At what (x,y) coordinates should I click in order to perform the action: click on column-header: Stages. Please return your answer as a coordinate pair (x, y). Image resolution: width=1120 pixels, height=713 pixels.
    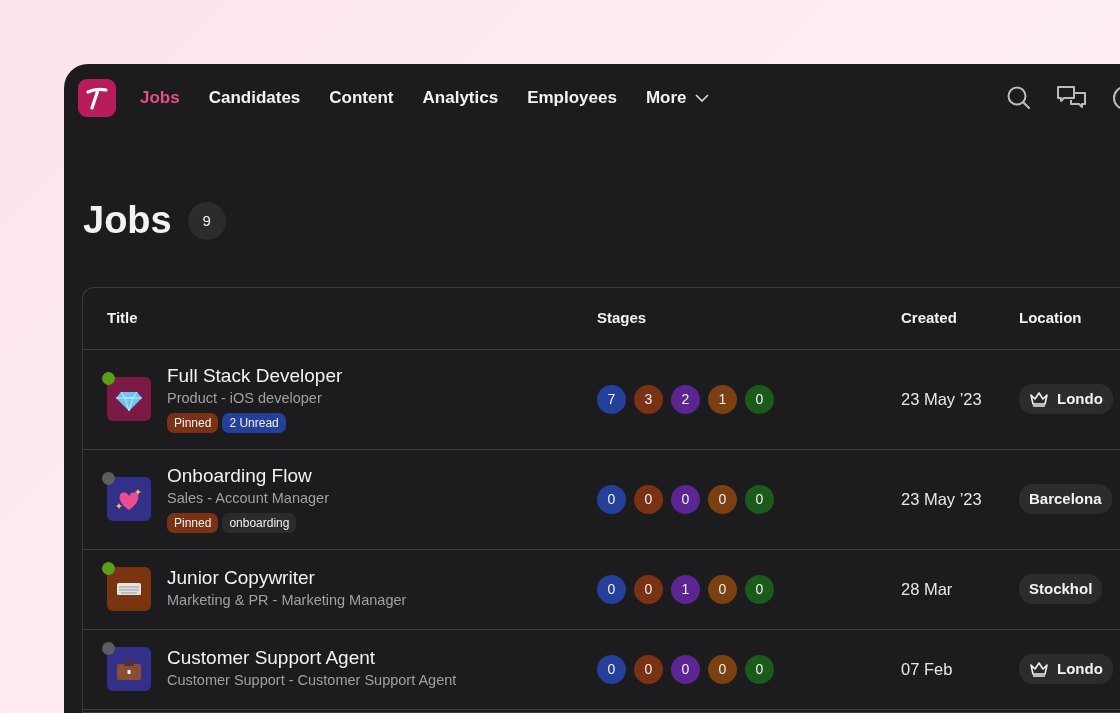
    Looking at the image, I should click on (622, 317).